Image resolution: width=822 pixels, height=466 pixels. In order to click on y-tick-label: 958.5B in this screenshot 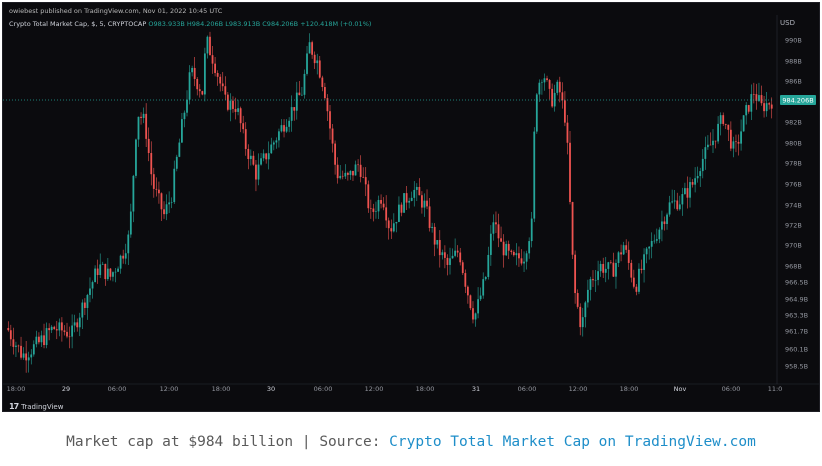, I will do `click(796, 367)`.